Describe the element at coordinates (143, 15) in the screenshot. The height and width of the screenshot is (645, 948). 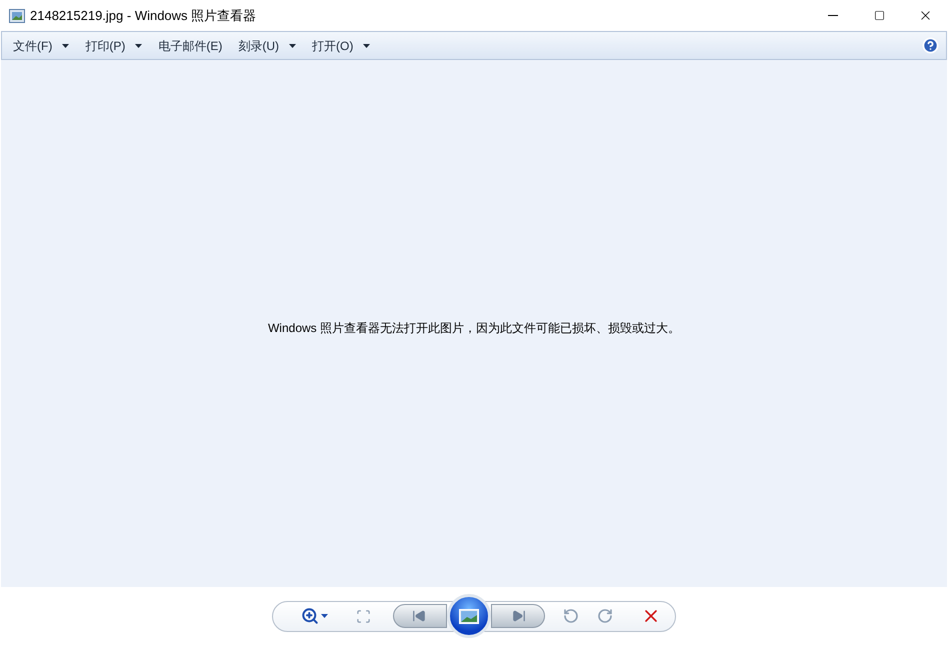
I see `window-title: 2148215219.jpg - Windows 照片查看器` at that location.